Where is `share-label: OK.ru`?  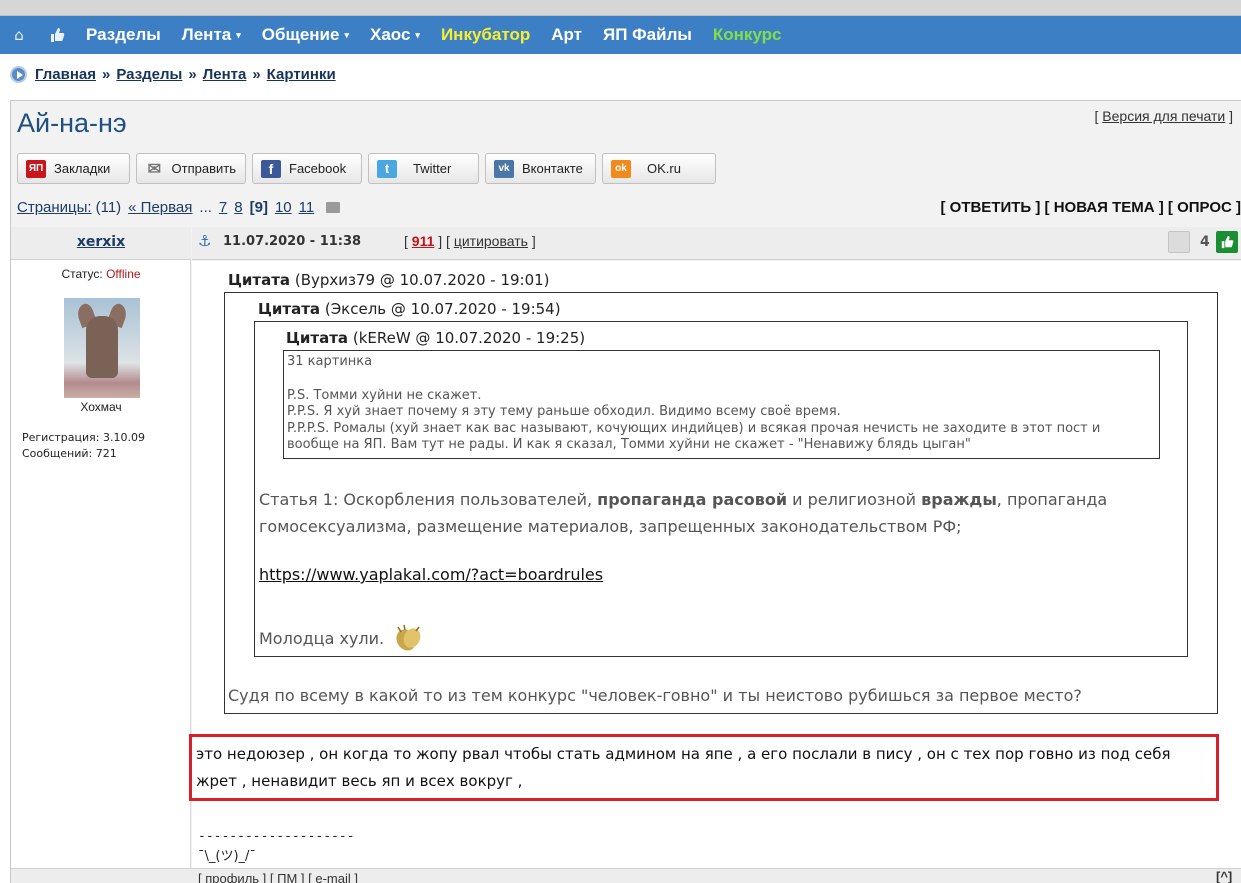
share-label: OK.ru is located at coordinates (664, 168).